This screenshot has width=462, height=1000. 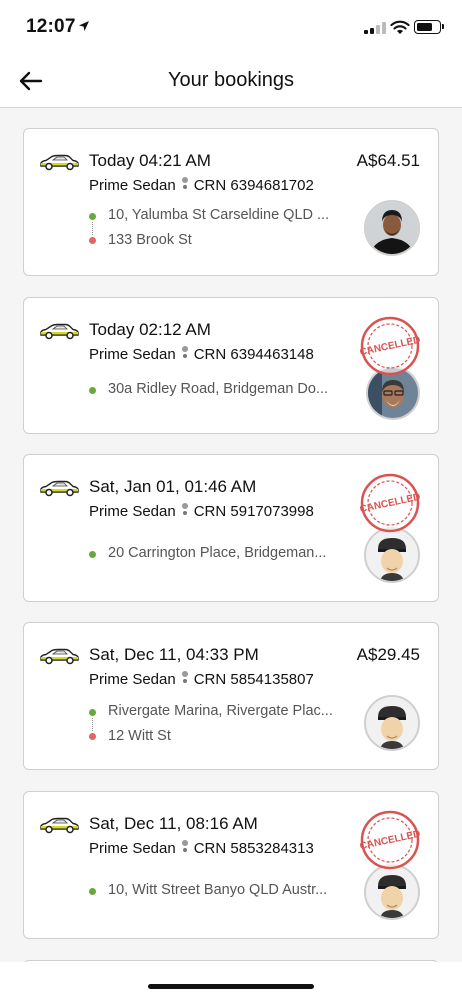 What do you see at coordinates (253, 185) in the screenshot?
I see `crn-number: CRN 6394681702` at bounding box center [253, 185].